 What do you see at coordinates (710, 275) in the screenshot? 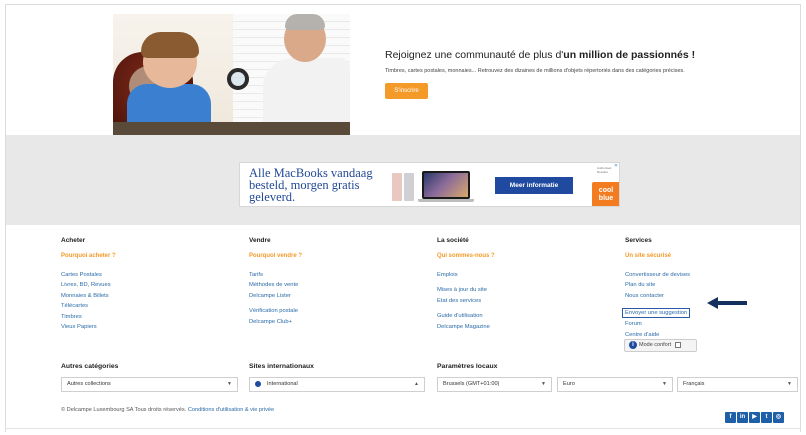
I see `footer-link: Convertisseur de devises` at bounding box center [710, 275].